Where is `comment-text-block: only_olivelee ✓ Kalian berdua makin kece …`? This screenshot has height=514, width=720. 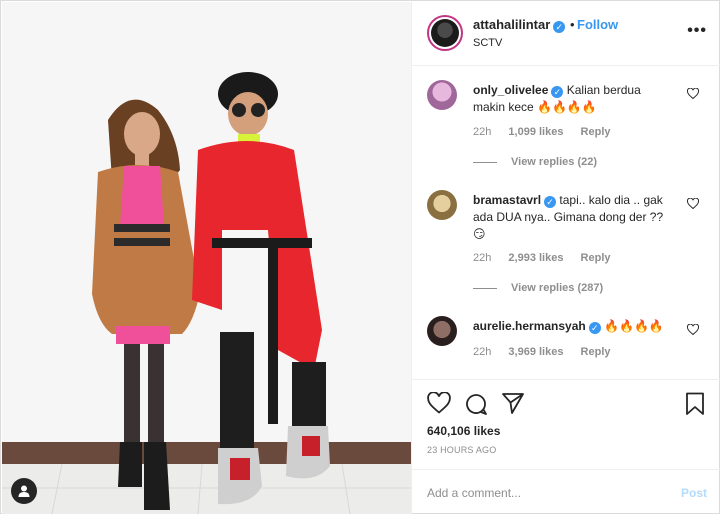
comment-text-block: only_olivelee ✓ Kalian berdua makin kece … is located at coordinates (573, 99).